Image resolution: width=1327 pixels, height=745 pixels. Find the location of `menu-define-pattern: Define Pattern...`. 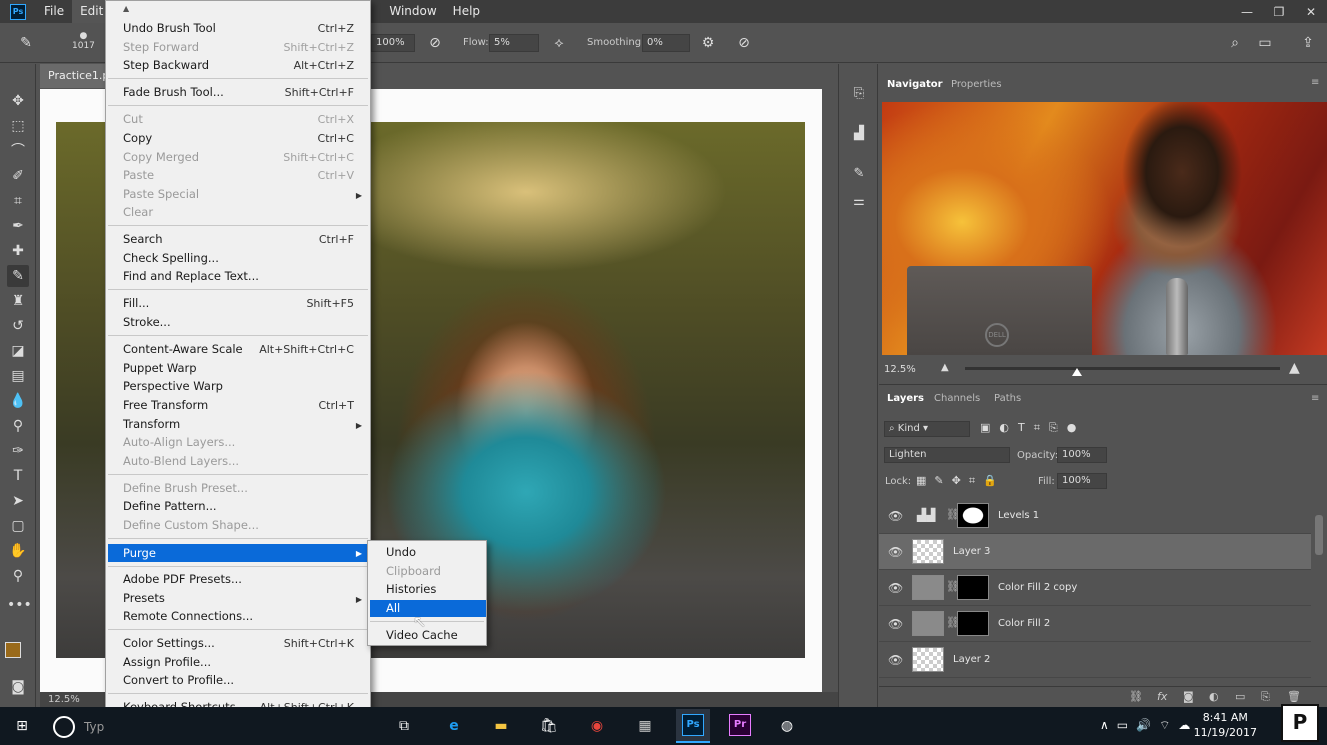

menu-define-pattern: Define Pattern... is located at coordinates (170, 506).